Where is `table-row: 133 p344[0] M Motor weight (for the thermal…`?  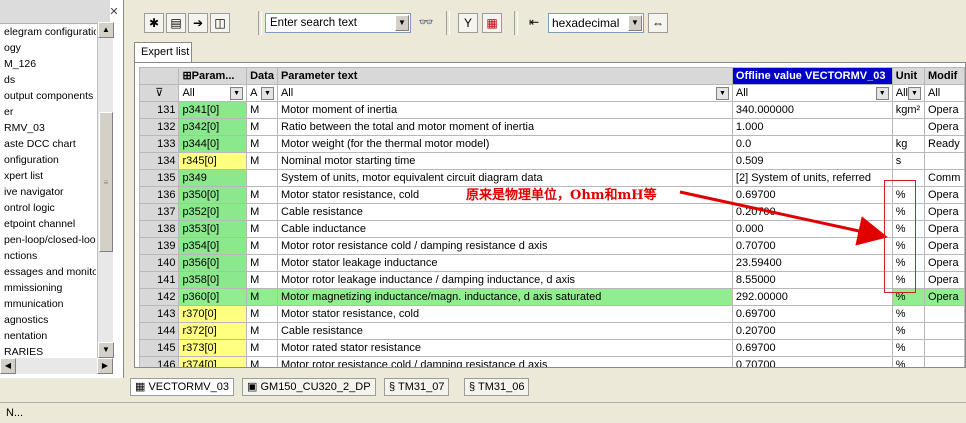 table-row: 133 p344[0] M Motor weight (for the thermal… is located at coordinates (551, 144).